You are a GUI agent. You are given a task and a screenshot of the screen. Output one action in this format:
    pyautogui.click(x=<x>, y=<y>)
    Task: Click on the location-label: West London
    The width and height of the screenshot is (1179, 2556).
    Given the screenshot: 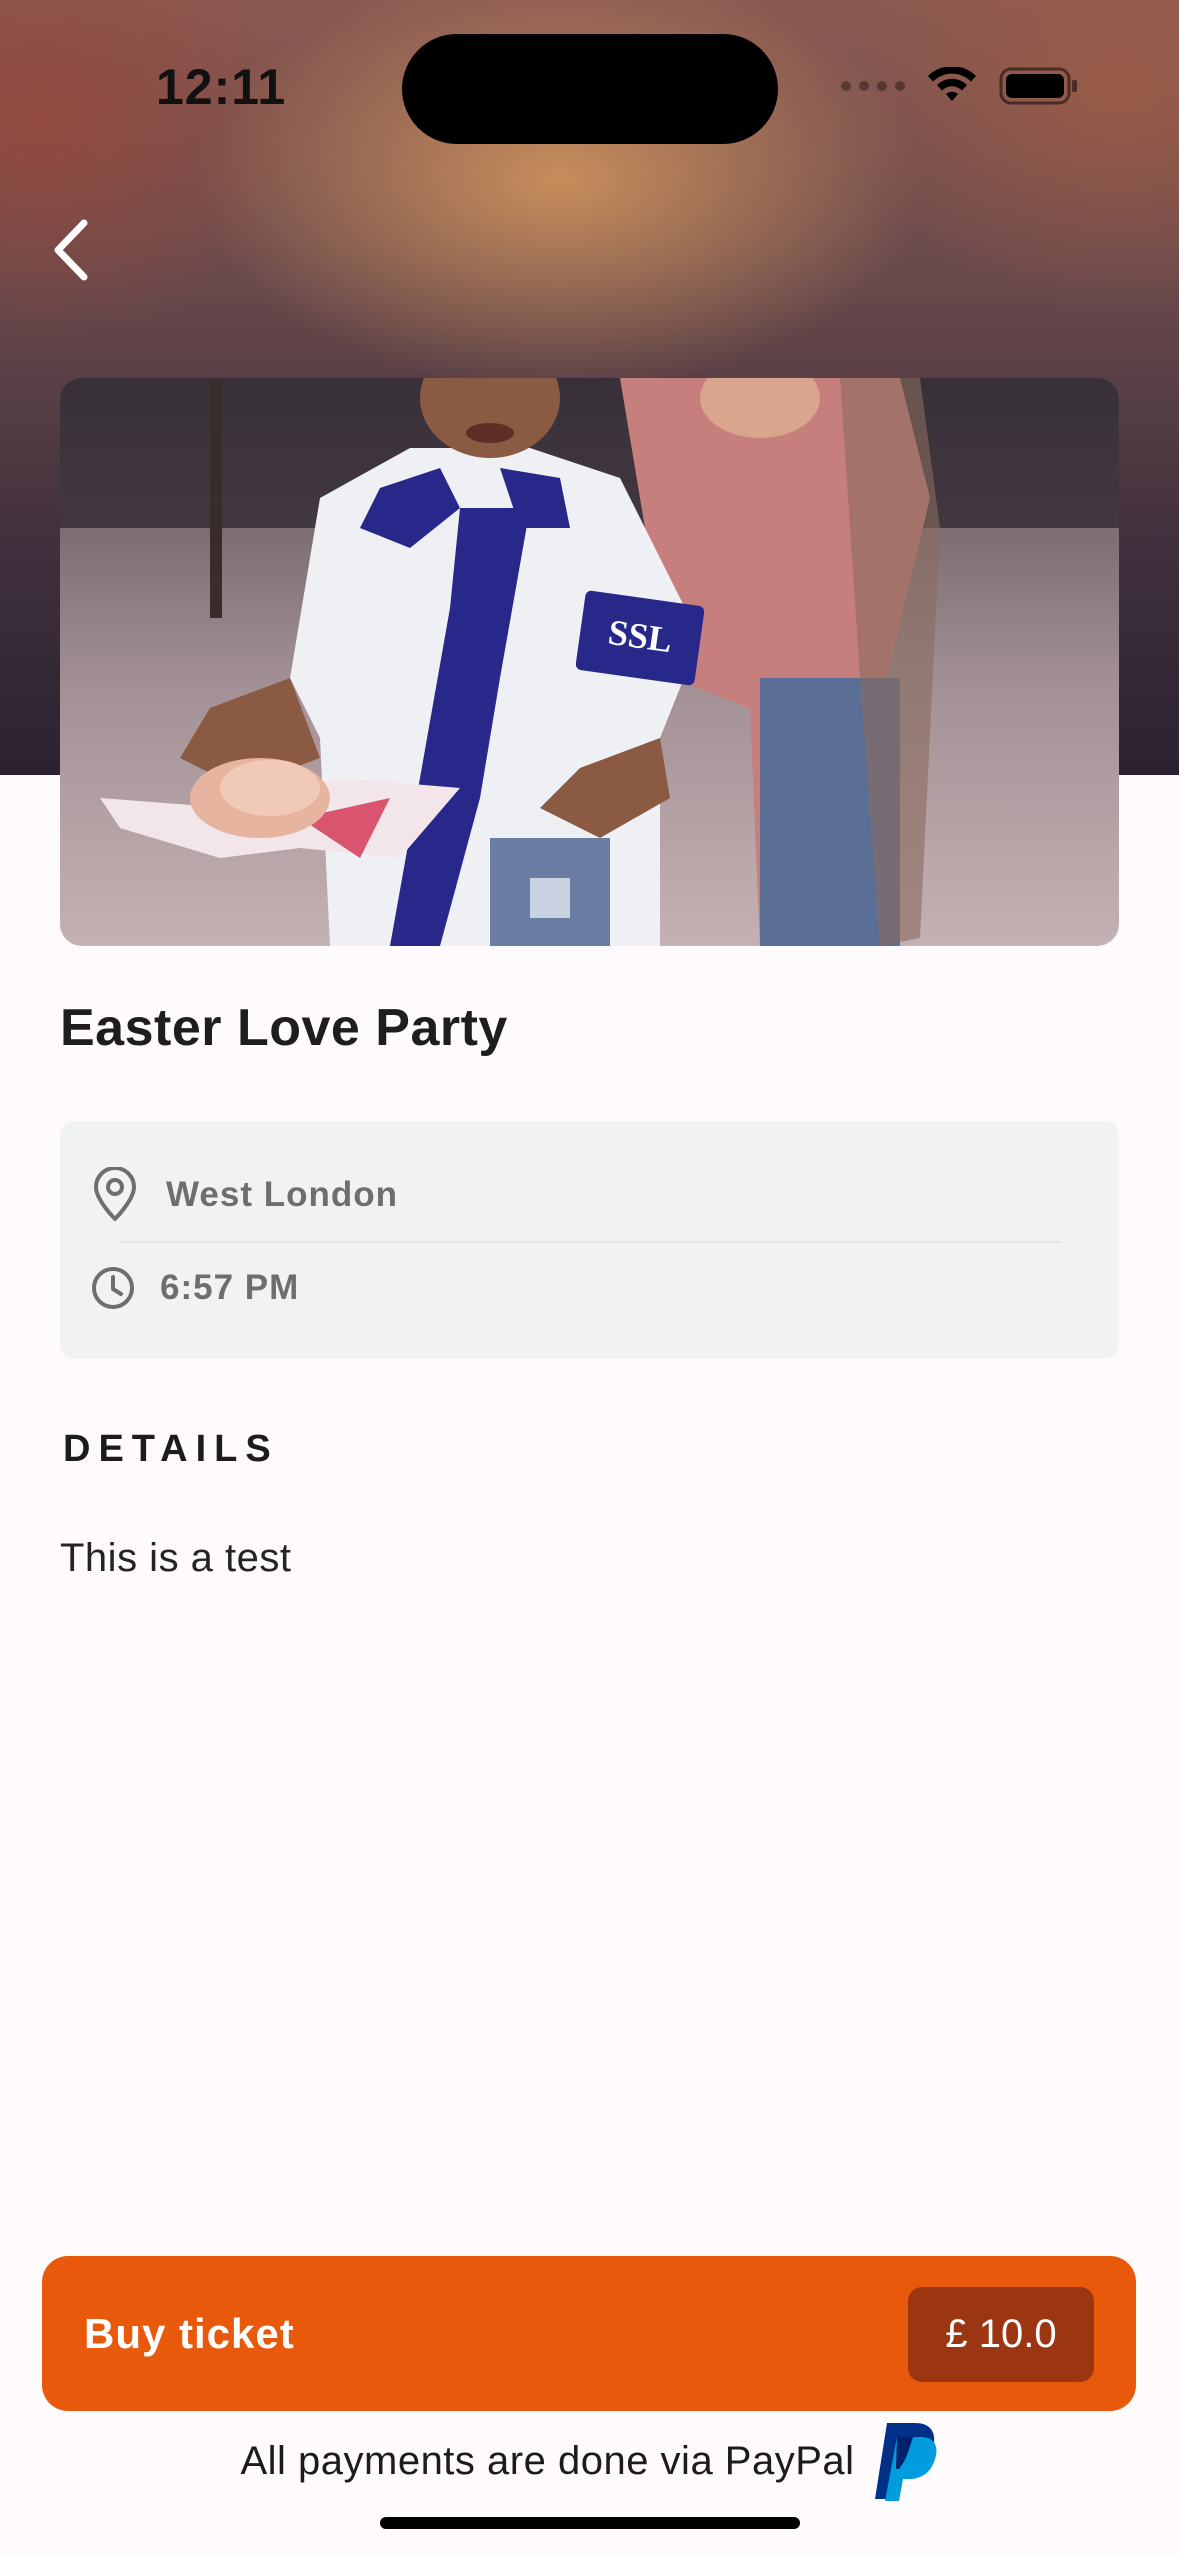 What is the action you would take?
    pyautogui.click(x=282, y=1194)
    